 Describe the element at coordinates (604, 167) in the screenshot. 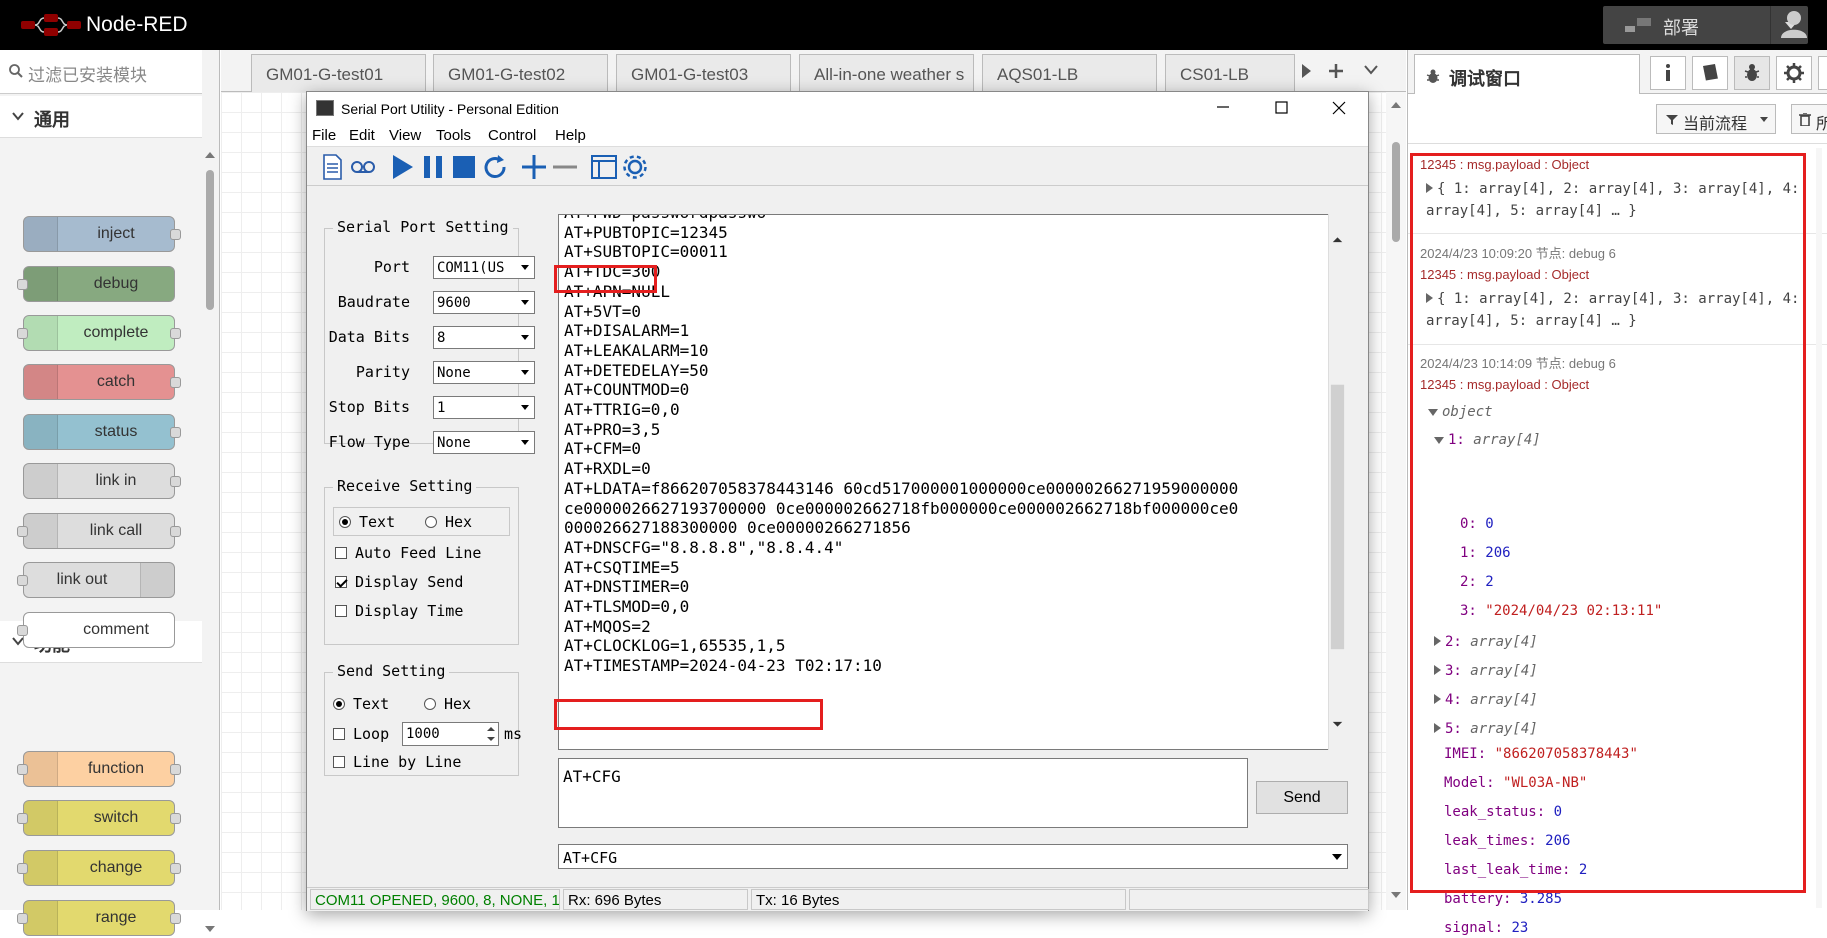

I see `window-layout-icon` at that location.